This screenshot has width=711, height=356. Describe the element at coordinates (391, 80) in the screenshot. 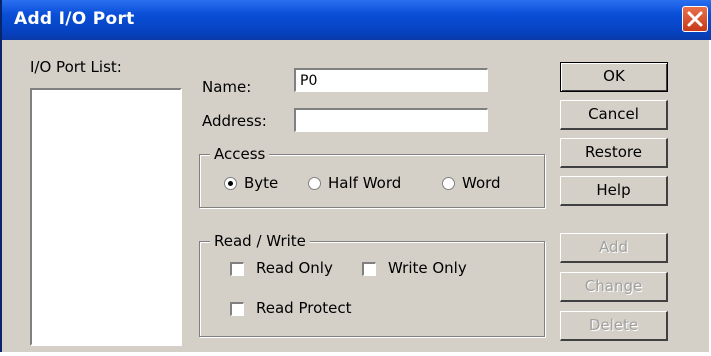

I see `name-input` at that location.